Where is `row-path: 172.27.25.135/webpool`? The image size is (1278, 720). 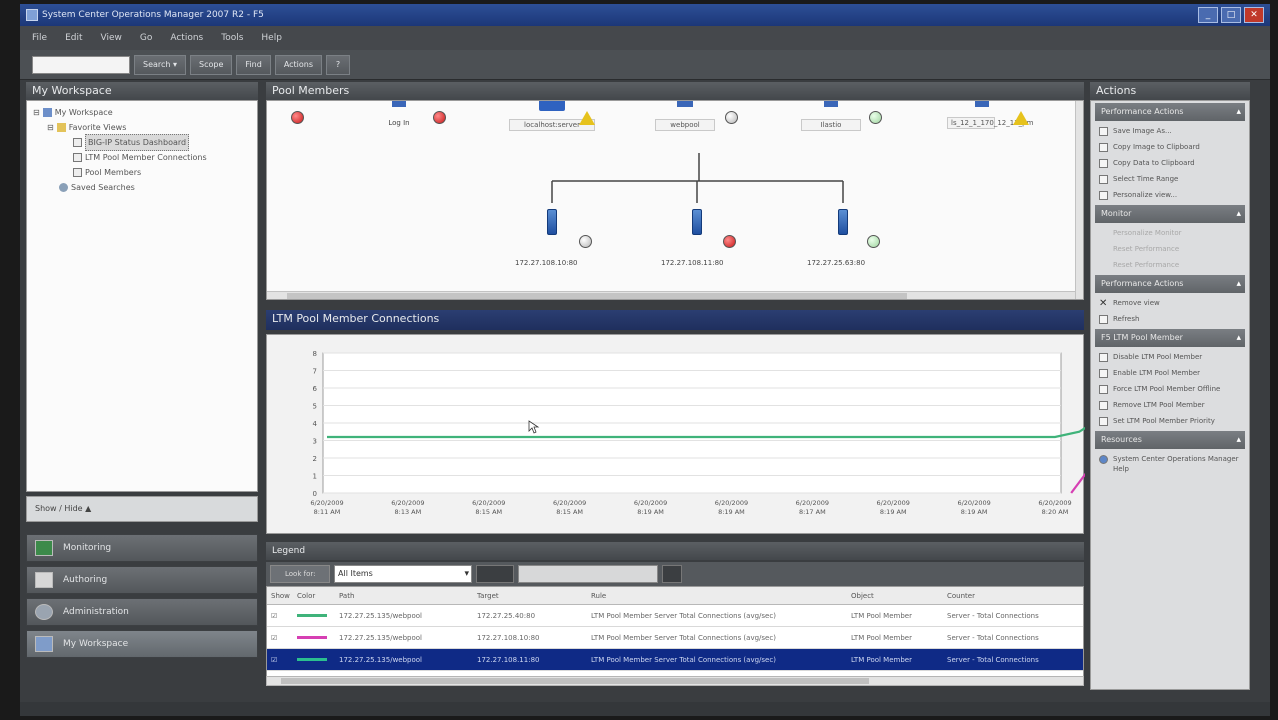
row-path: 172.27.25.135/webpool is located at coordinates (380, 637).